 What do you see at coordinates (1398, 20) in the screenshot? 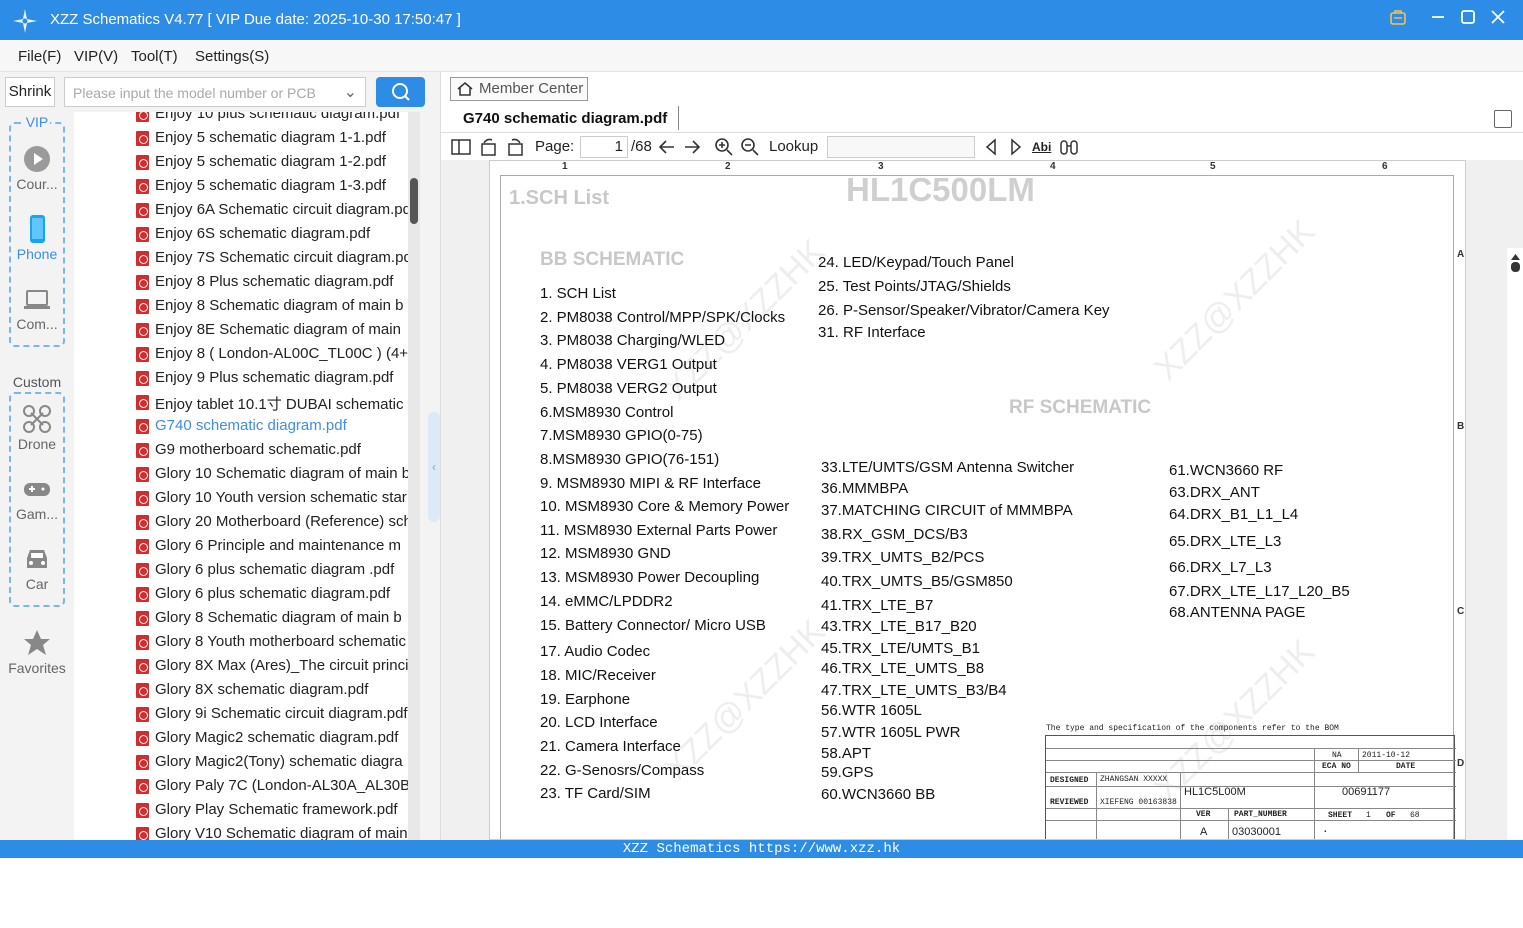
I see `vip-bag-icon` at bounding box center [1398, 20].